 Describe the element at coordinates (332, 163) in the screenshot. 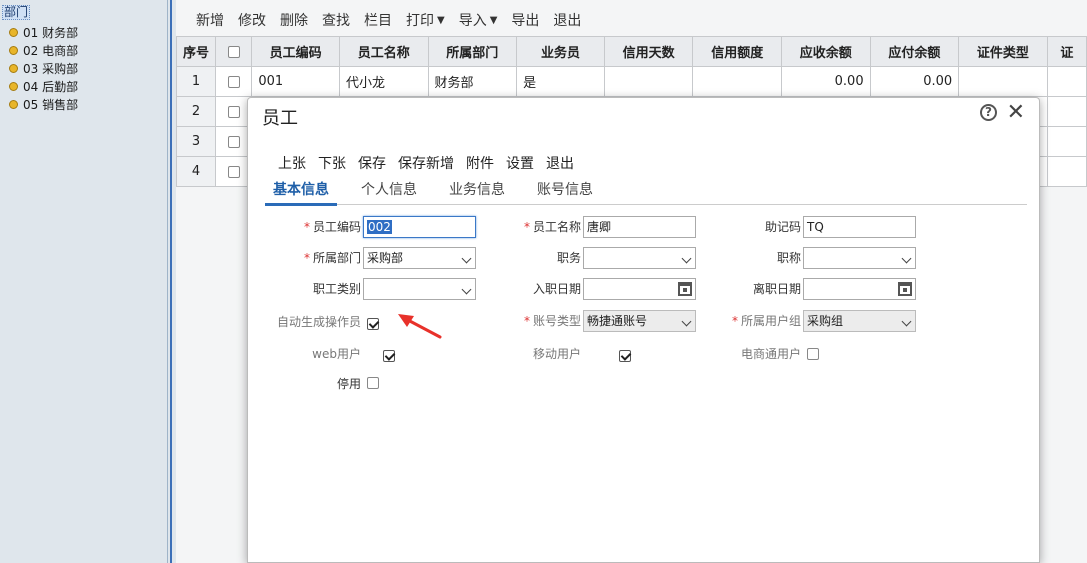

I see `next-record-button: 下张` at that location.